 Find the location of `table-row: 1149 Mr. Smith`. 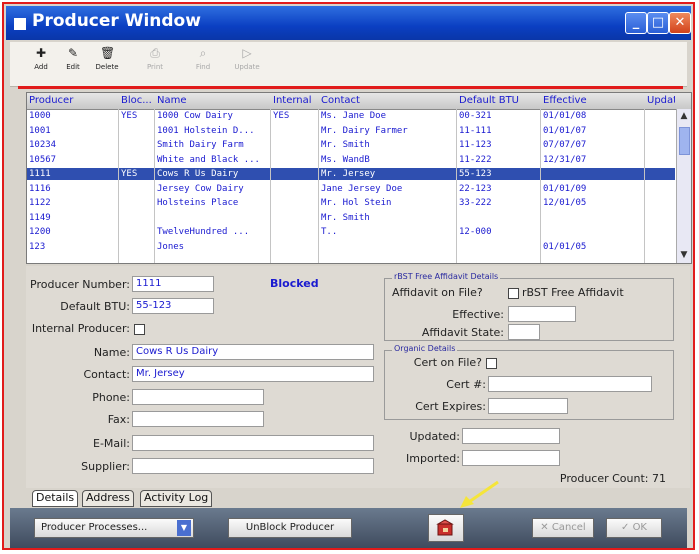

table-row: 1149 Mr. Smith is located at coordinates (351, 218).